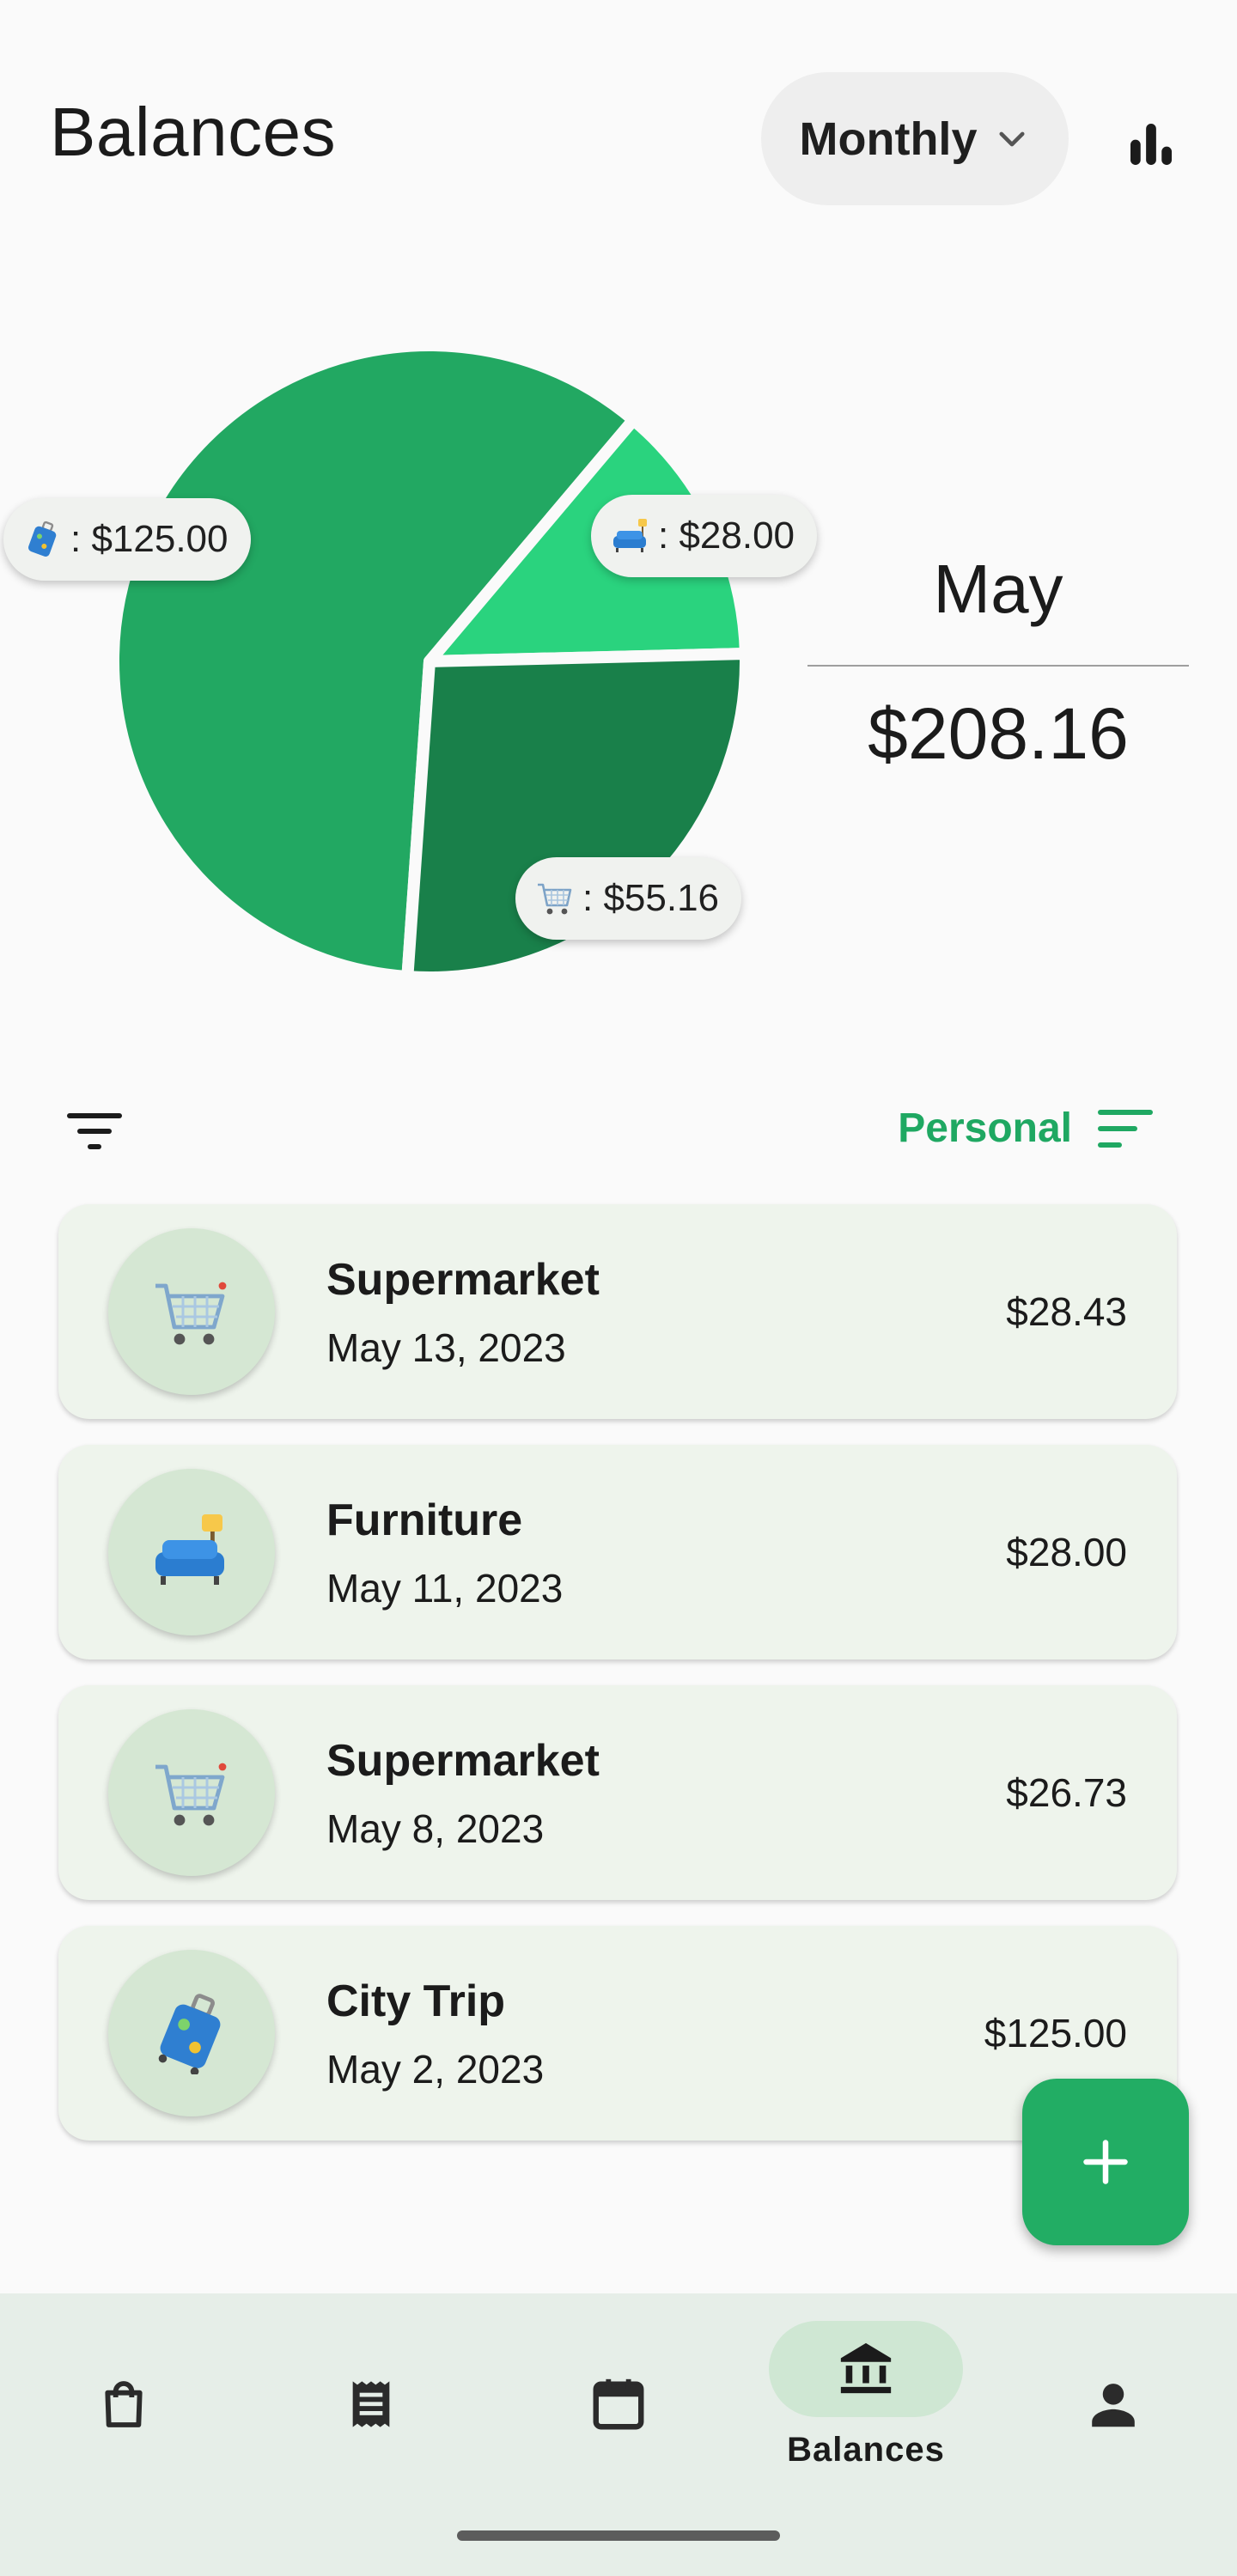  What do you see at coordinates (866, 2450) in the screenshot?
I see `nav-item-balances-label: Balances` at bounding box center [866, 2450].